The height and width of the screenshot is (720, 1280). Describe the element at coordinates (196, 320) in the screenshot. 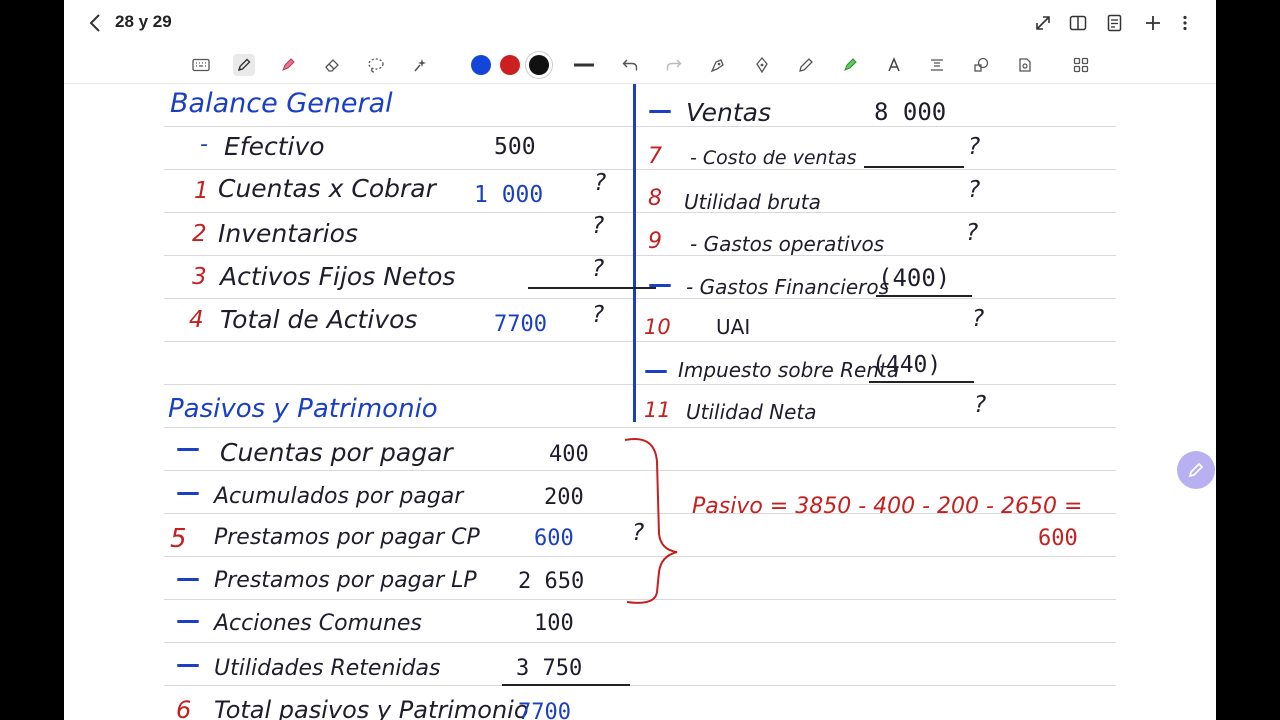

I see `balance-marker: 4` at that location.